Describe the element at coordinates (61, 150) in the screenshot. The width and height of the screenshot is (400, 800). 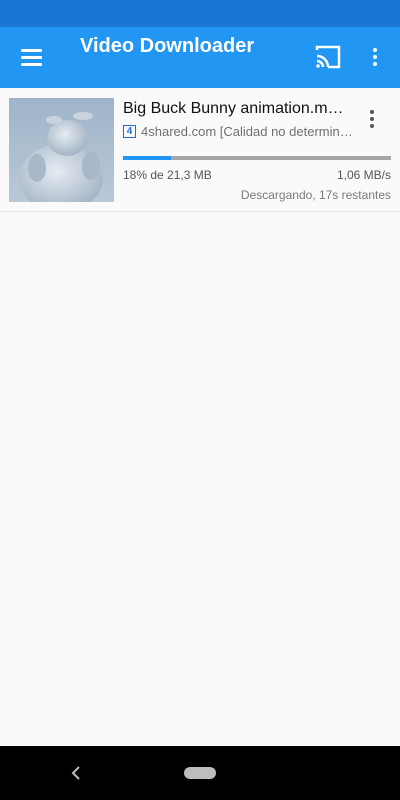
I see `video-thumbnail` at that location.